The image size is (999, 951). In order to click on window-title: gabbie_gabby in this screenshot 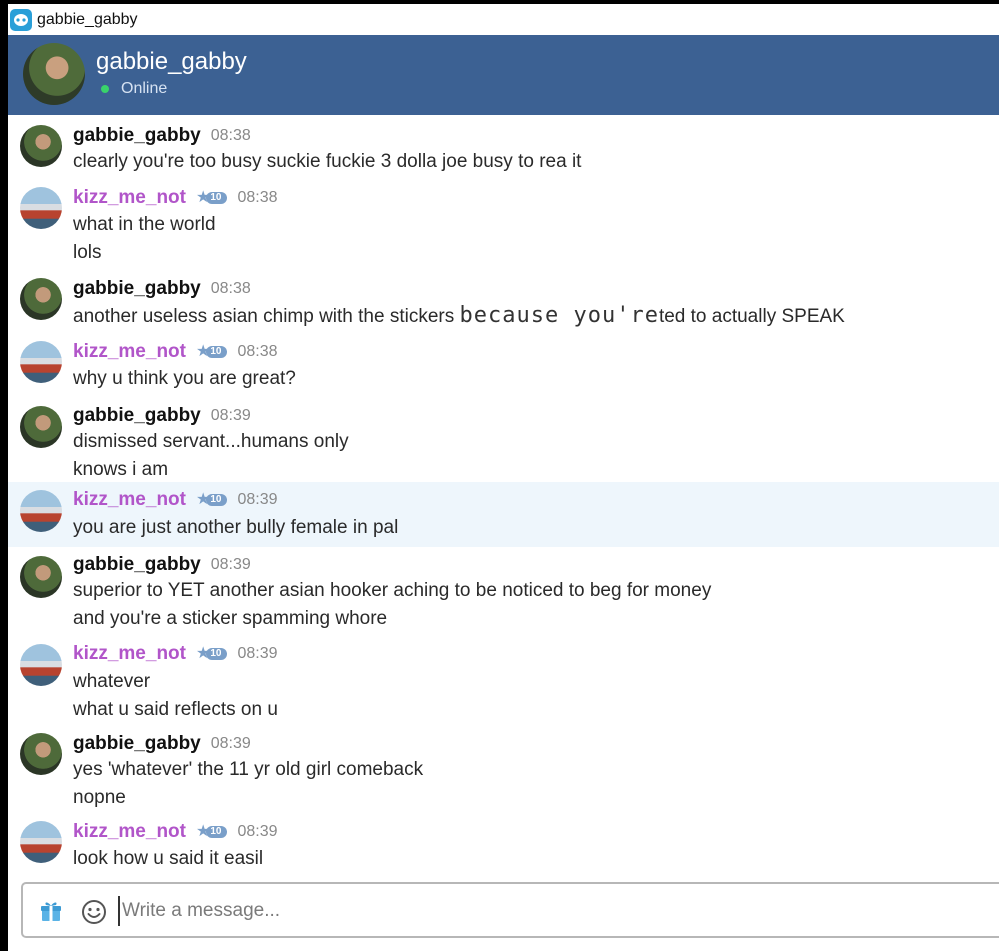, I will do `click(87, 19)`.